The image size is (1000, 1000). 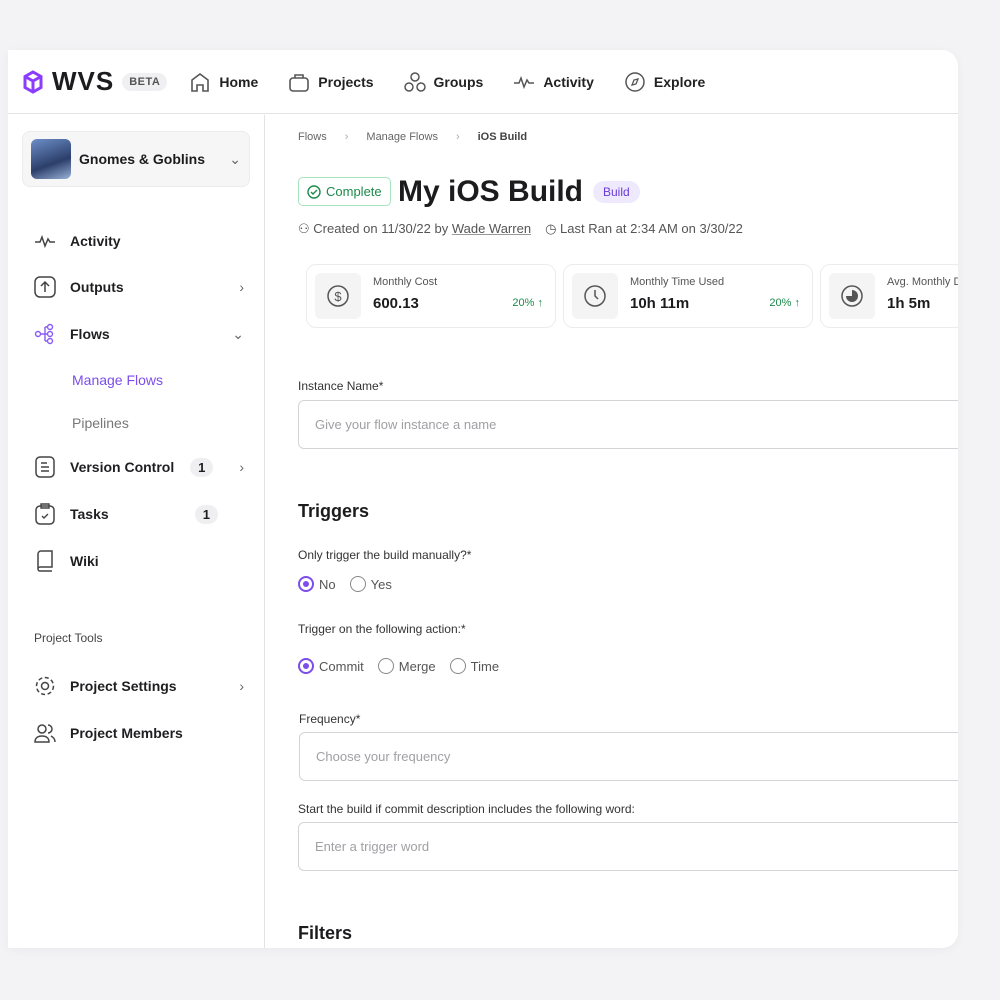 What do you see at coordinates (304, 228) in the screenshot?
I see `user-icon: ⚇` at bounding box center [304, 228].